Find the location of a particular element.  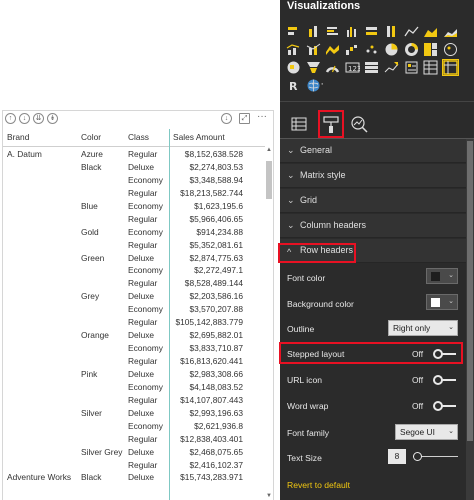

table-row: Regular $8,528,489.144 is located at coordinates (134, 282).